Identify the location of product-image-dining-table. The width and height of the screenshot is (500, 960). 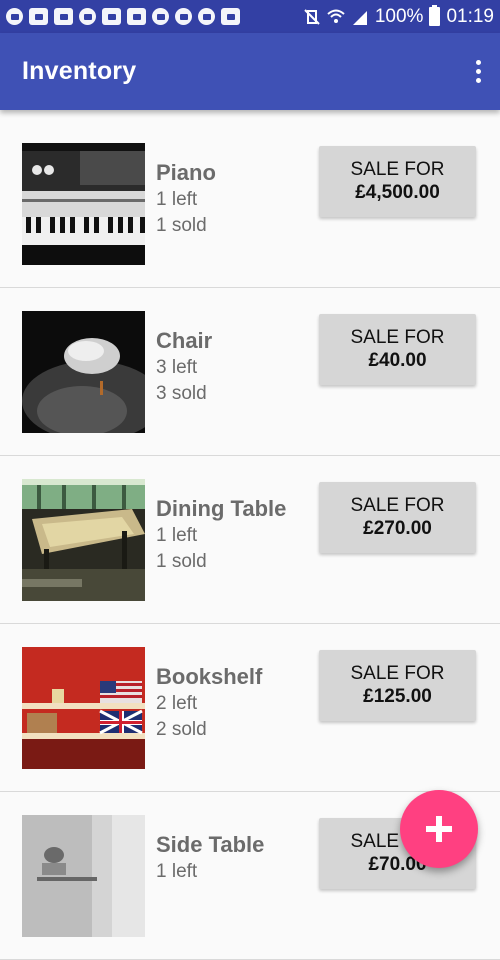
(83, 540).